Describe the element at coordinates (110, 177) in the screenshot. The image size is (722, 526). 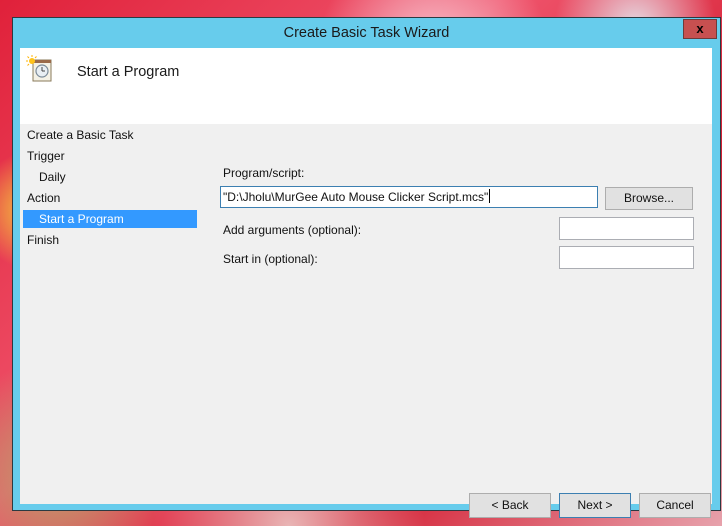
I see `nav-item-daily: Daily` at that location.